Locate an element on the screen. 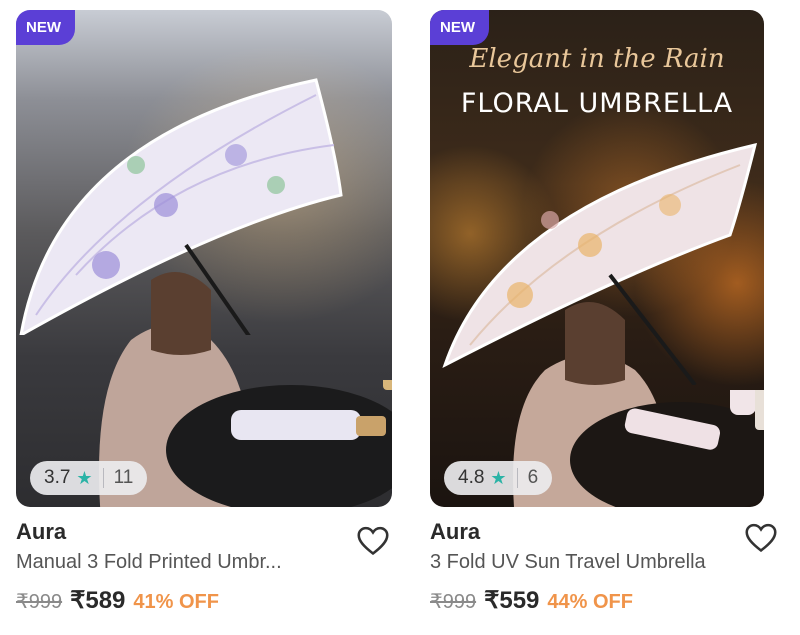 The width and height of the screenshot is (800, 635). rating-value: 4.8 is located at coordinates (471, 477).